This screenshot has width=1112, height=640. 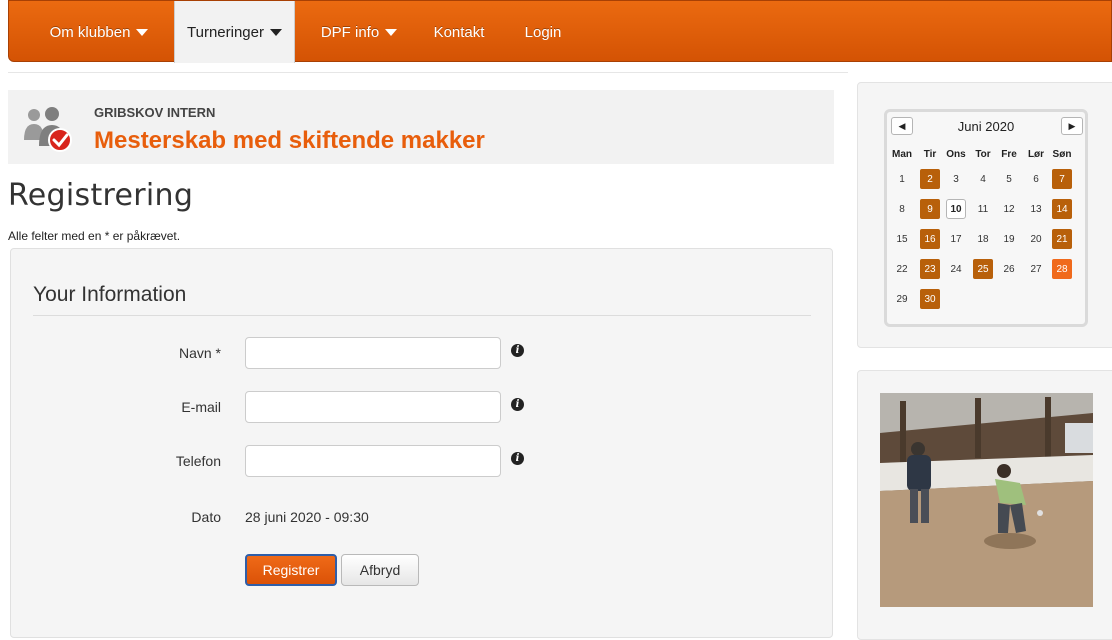 What do you see at coordinates (986, 126) in the screenshot?
I see `calendar-month: Juni 2020` at bounding box center [986, 126].